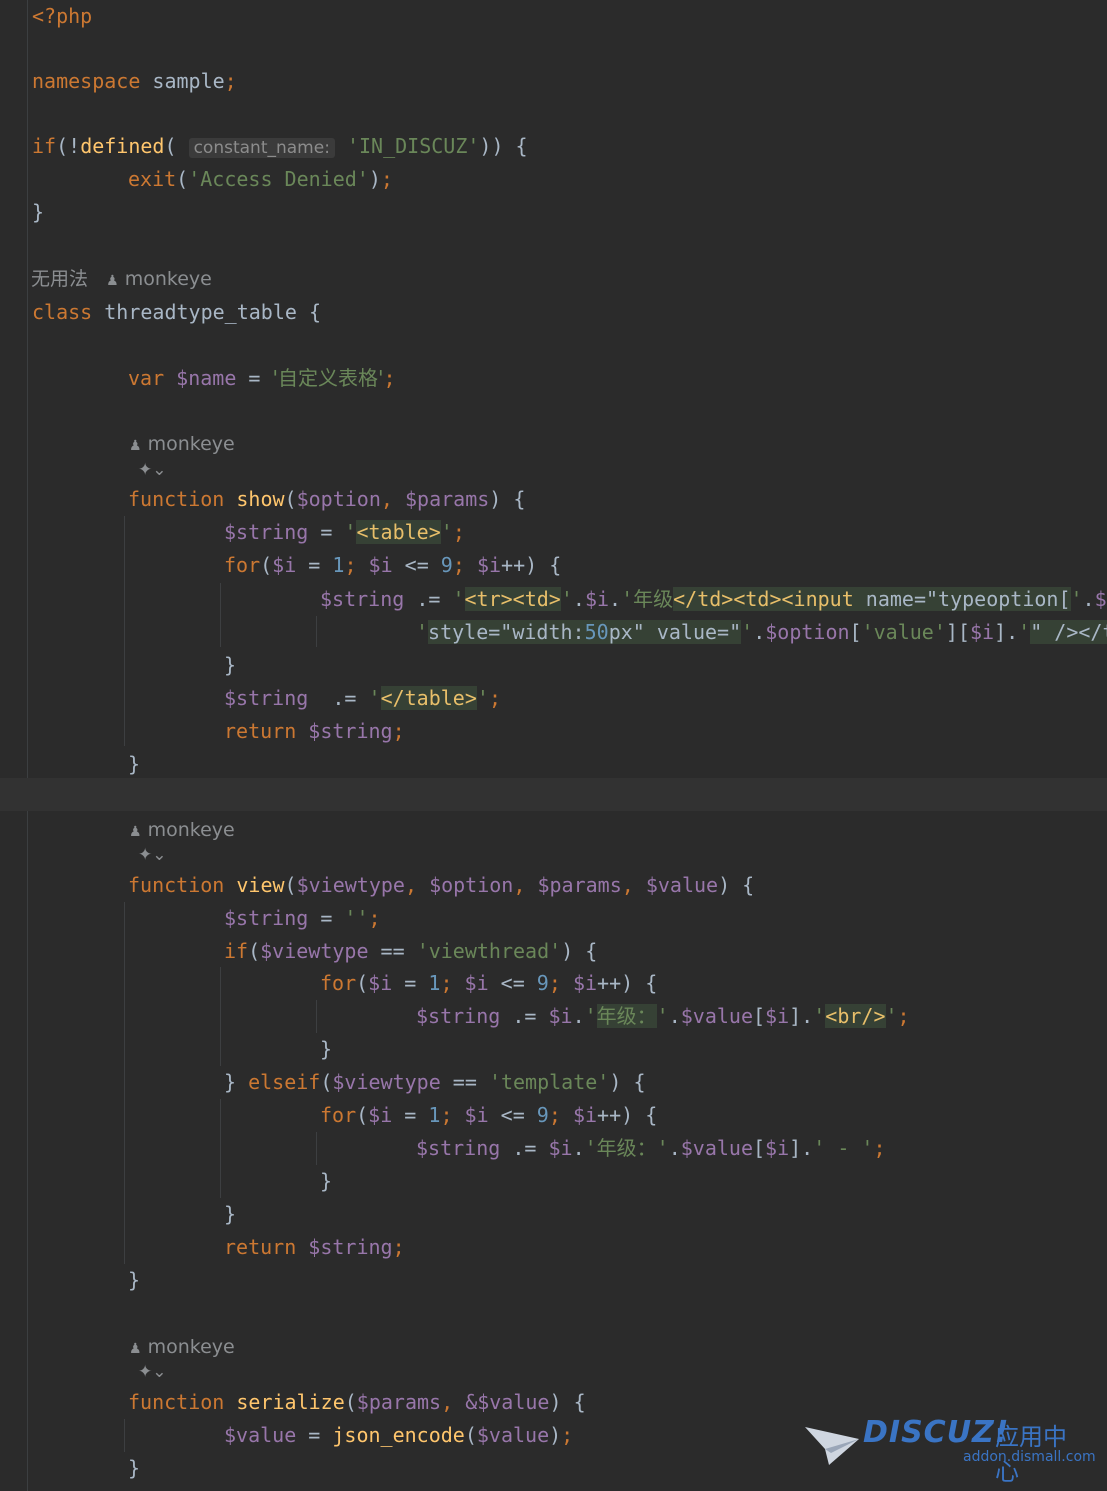 The height and width of the screenshot is (1491, 1107). Describe the element at coordinates (663, 1016) in the screenshot. I see `code-line: $string .= $i.'年级：'.$value[$i].'<br/>';` at that location.